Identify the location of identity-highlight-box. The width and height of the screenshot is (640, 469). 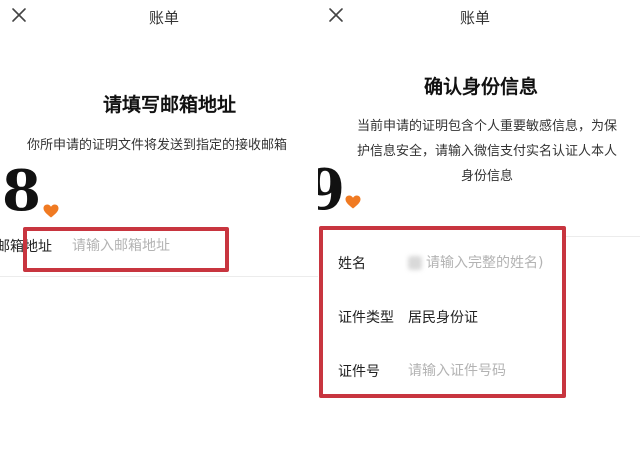
(442, 312).